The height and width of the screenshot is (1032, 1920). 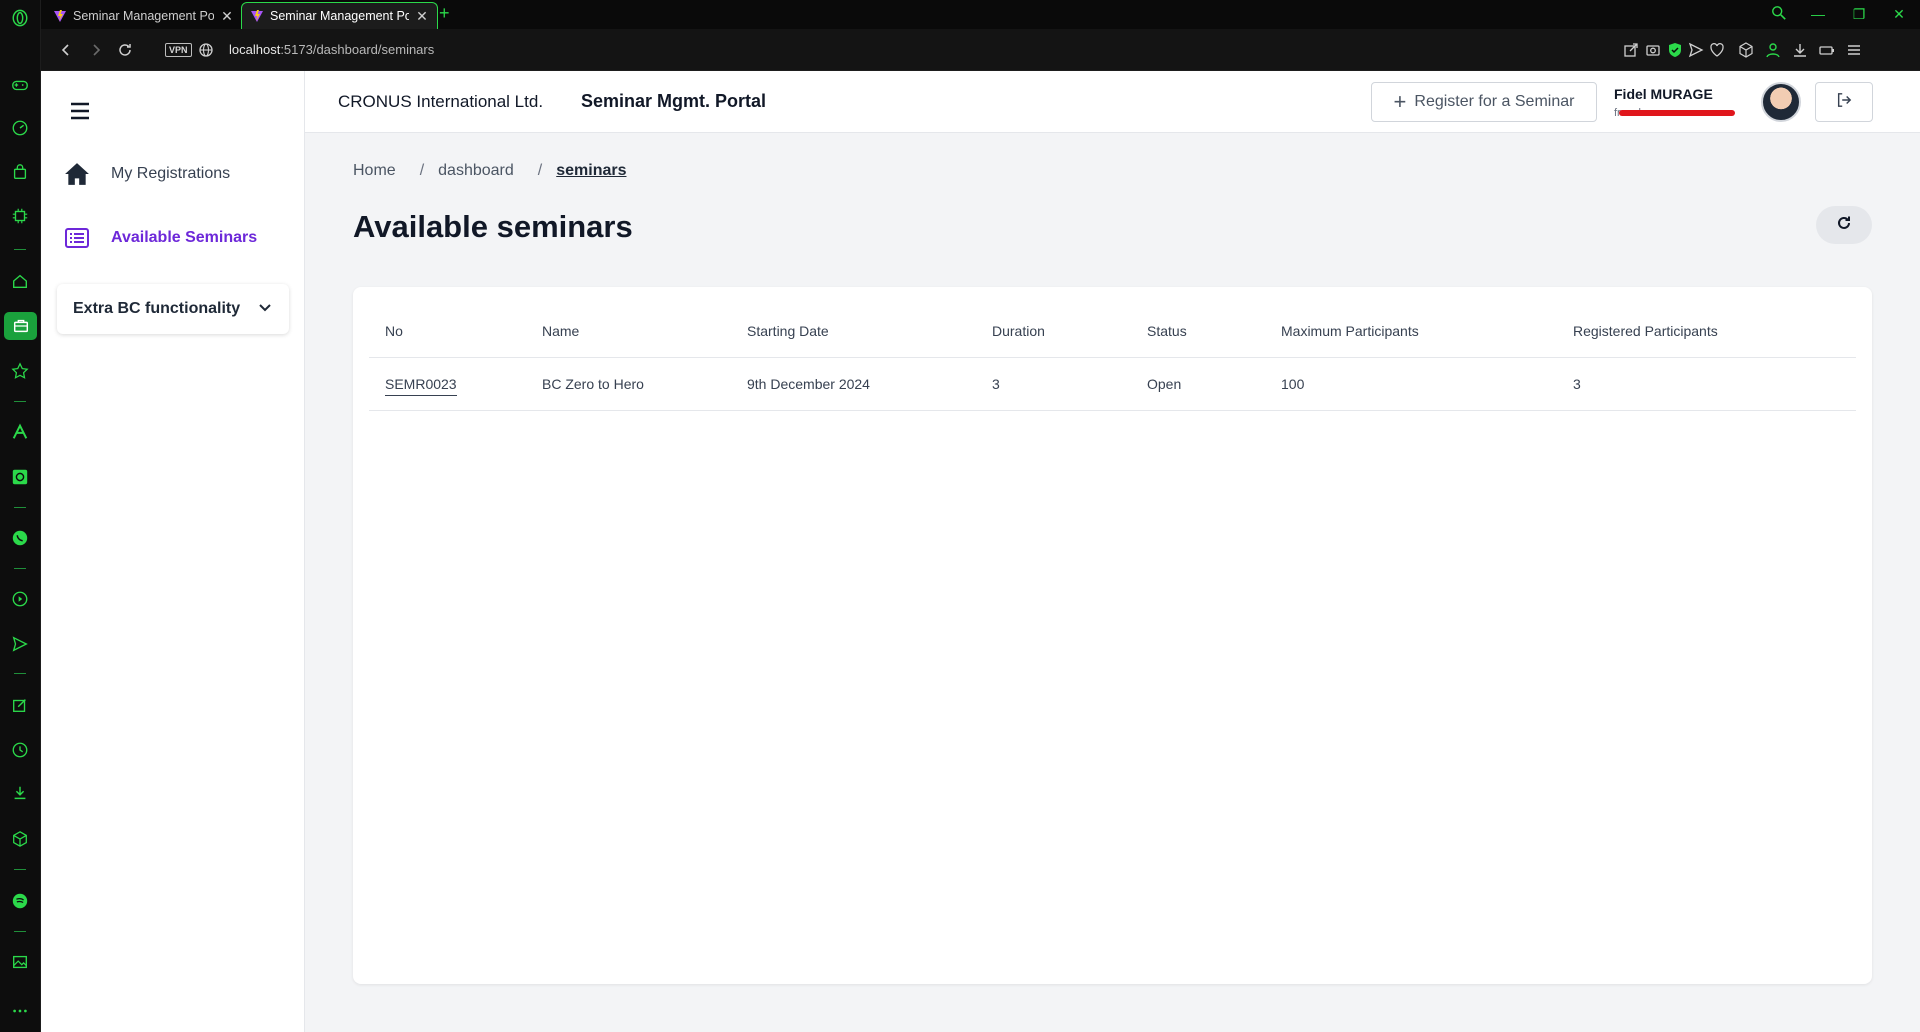 I want to click on gallery-icon, so click(x=20, y=962).